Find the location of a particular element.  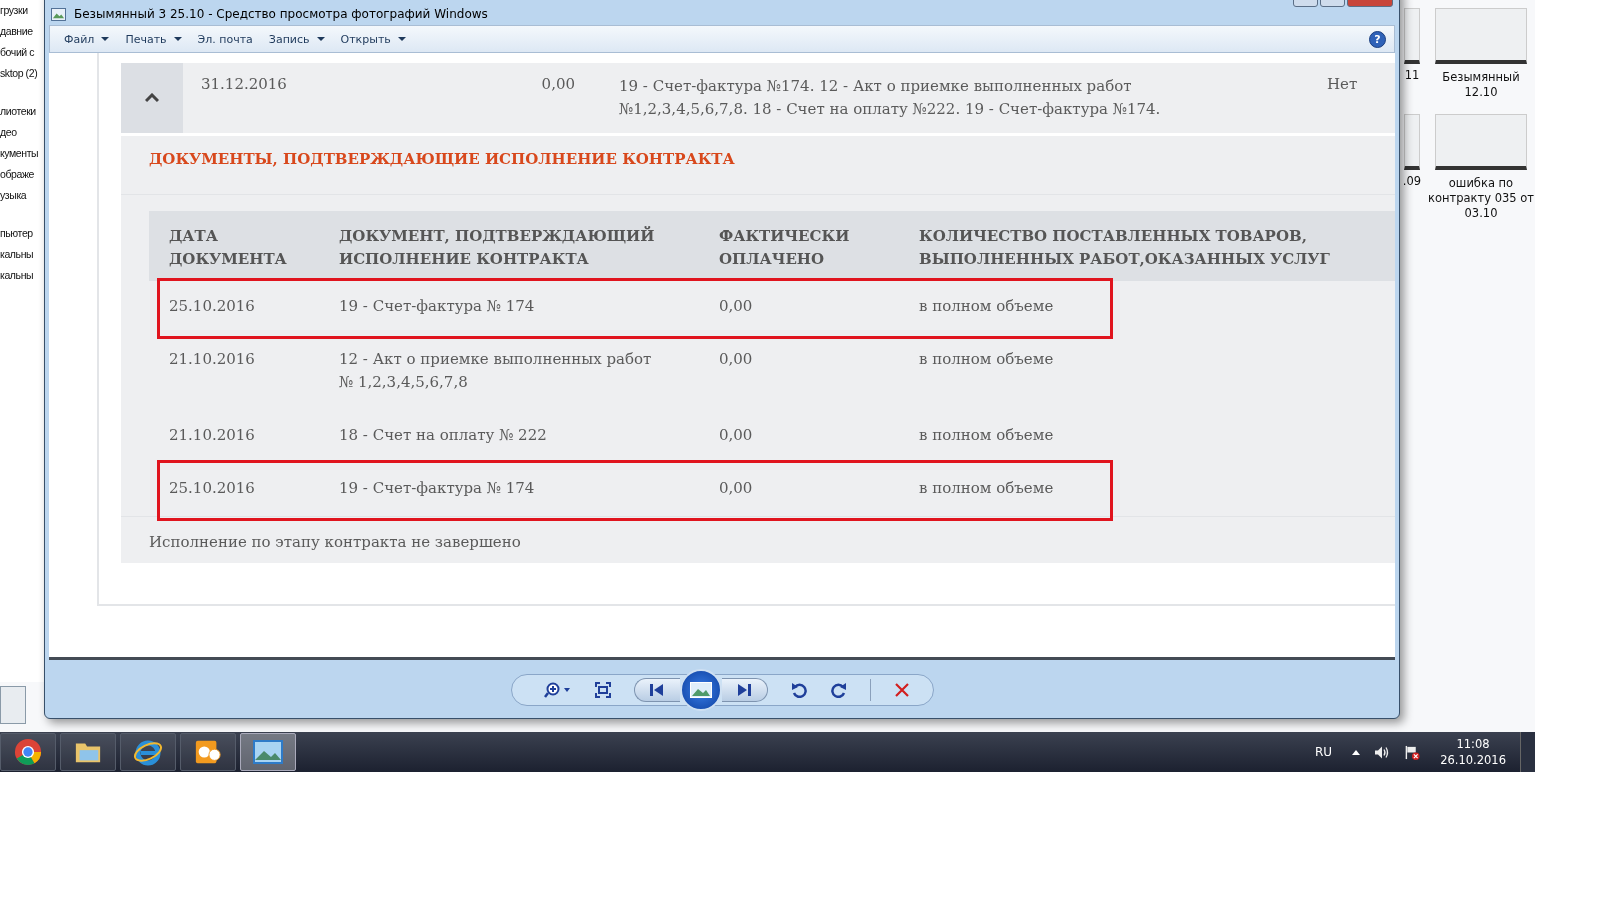

thumbnail-picture is located at coordinates (13, 705).